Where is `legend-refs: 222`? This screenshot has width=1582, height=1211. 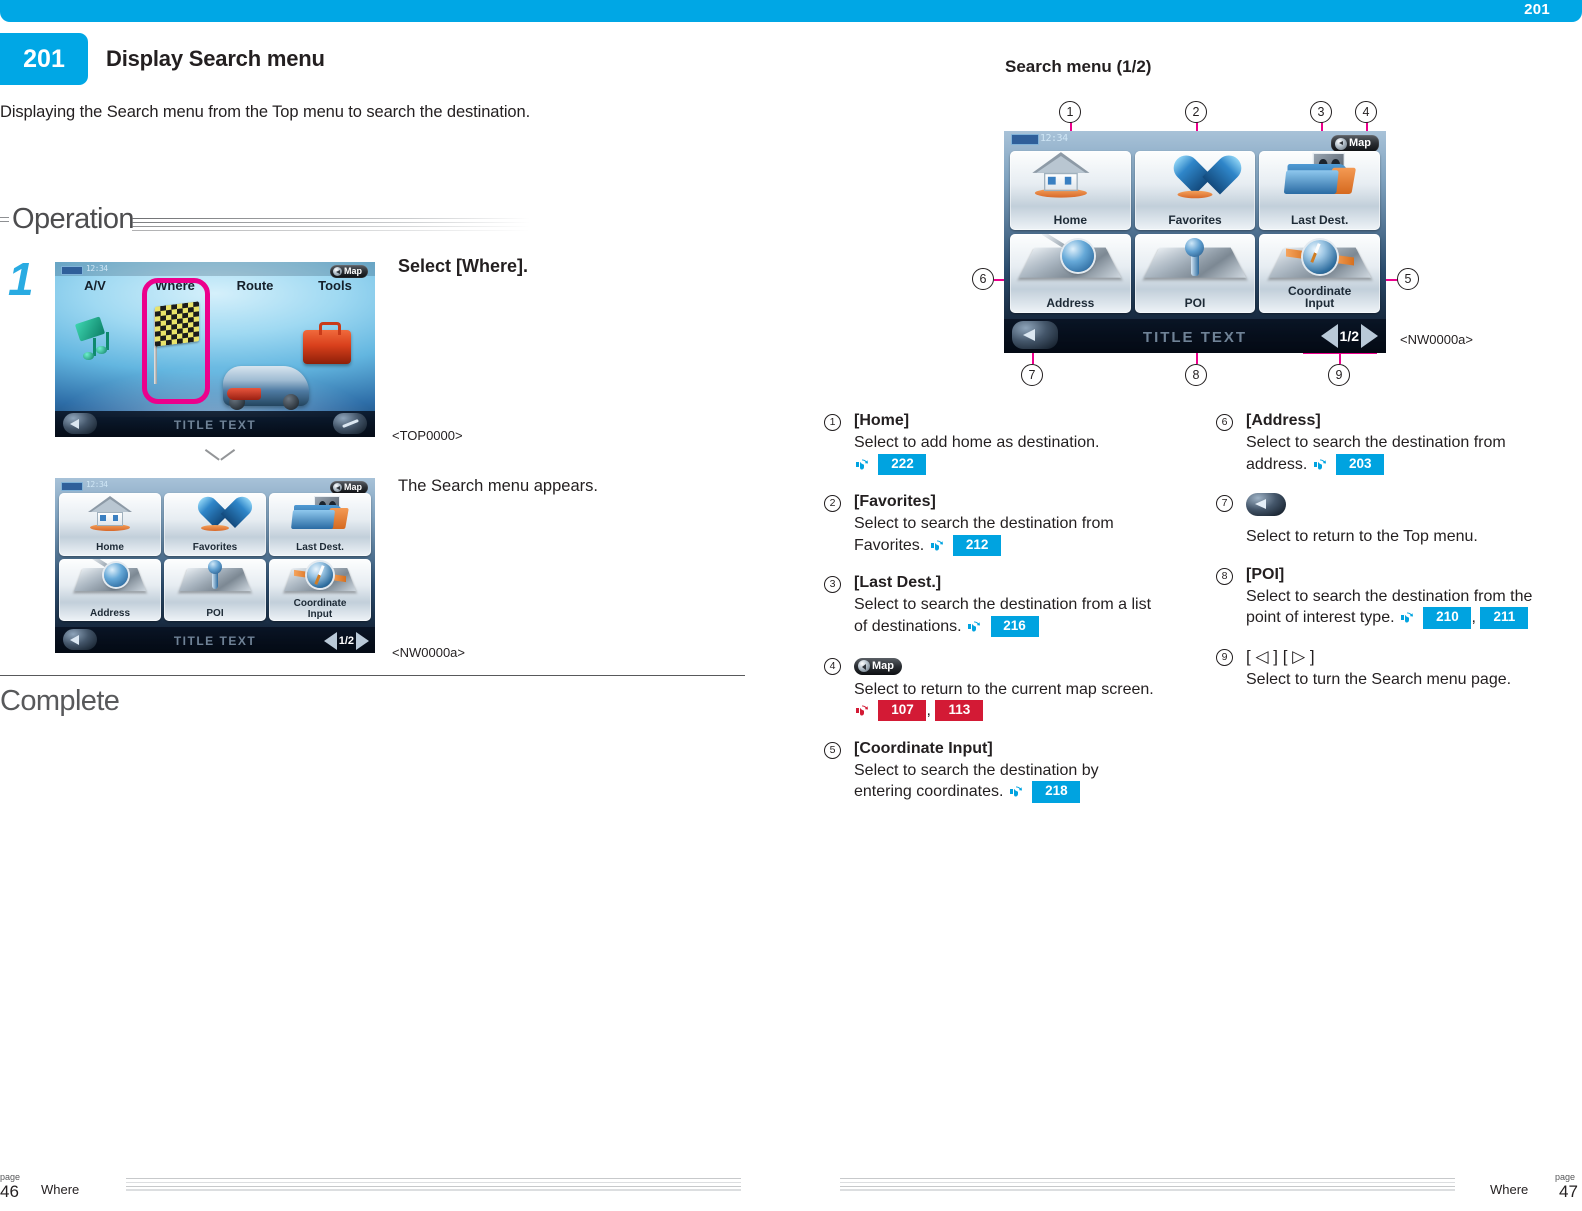 legend-refs: 222 is located at coordinates (1029, 464).